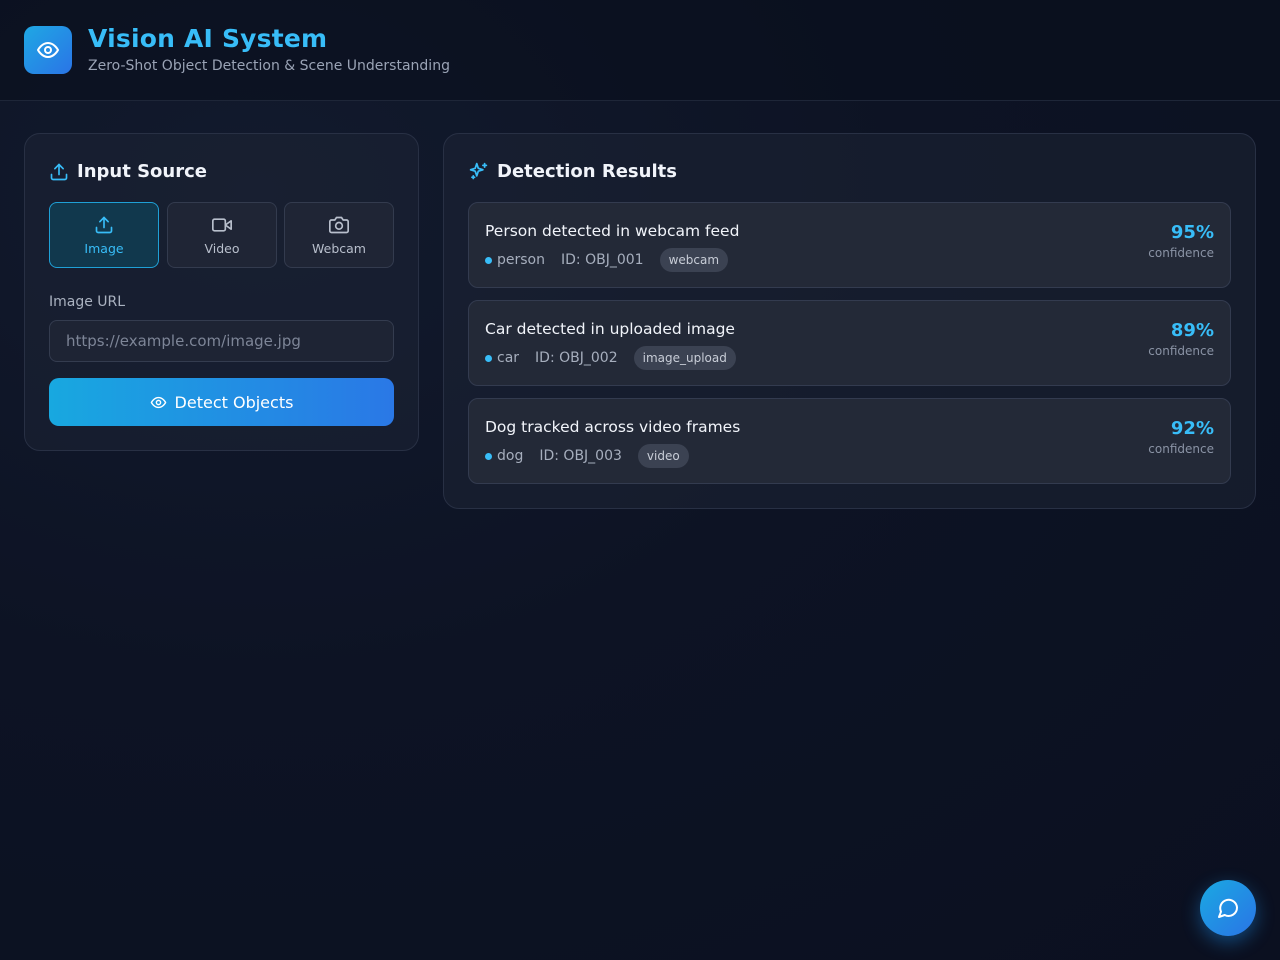  Describe the element at coordinates (510, 456) in the screenshot. I see `result-label: dog` at that location.